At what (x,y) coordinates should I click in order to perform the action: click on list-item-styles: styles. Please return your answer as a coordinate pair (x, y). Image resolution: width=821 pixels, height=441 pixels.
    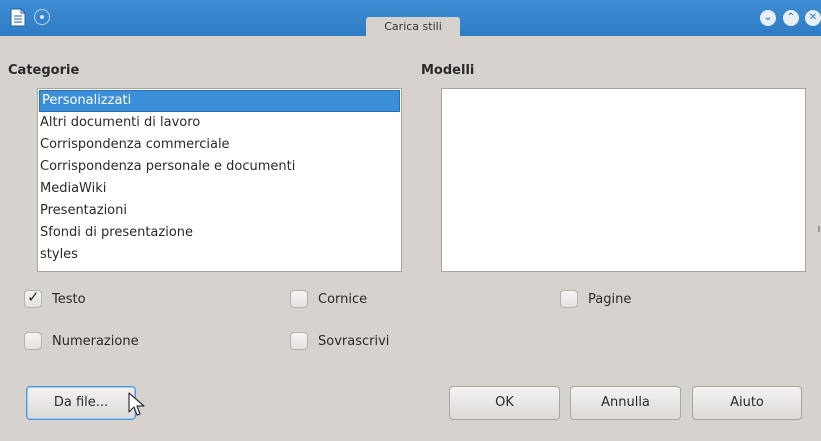
    Looking at the image, I should click on (219, 255).